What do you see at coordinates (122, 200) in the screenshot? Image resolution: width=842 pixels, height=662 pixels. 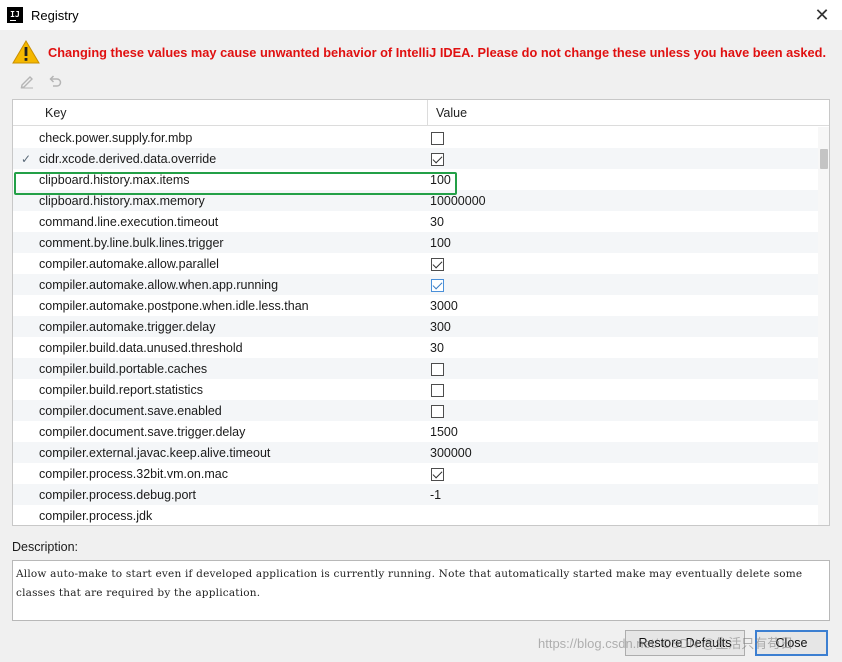 I see `registry-key: clipboard.history.max.memory` at bounding box center [122, 200].